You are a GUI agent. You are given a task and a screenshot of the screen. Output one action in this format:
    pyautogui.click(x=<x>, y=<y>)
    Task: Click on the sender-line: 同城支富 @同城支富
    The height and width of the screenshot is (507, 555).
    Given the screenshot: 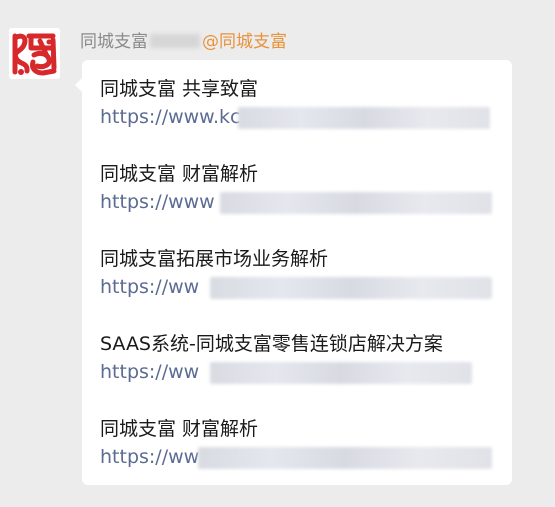 What is the action you would take?
    pyautogui.click(x=183, y=42)
    